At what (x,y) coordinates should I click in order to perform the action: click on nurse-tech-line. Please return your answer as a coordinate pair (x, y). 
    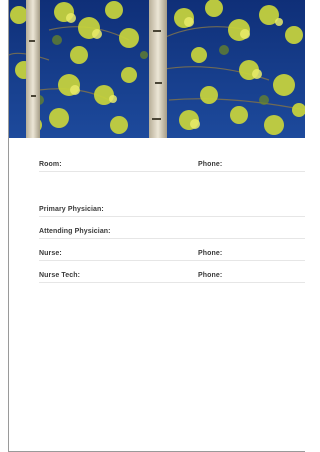
    Looking at the image, I should click on (172, 282).